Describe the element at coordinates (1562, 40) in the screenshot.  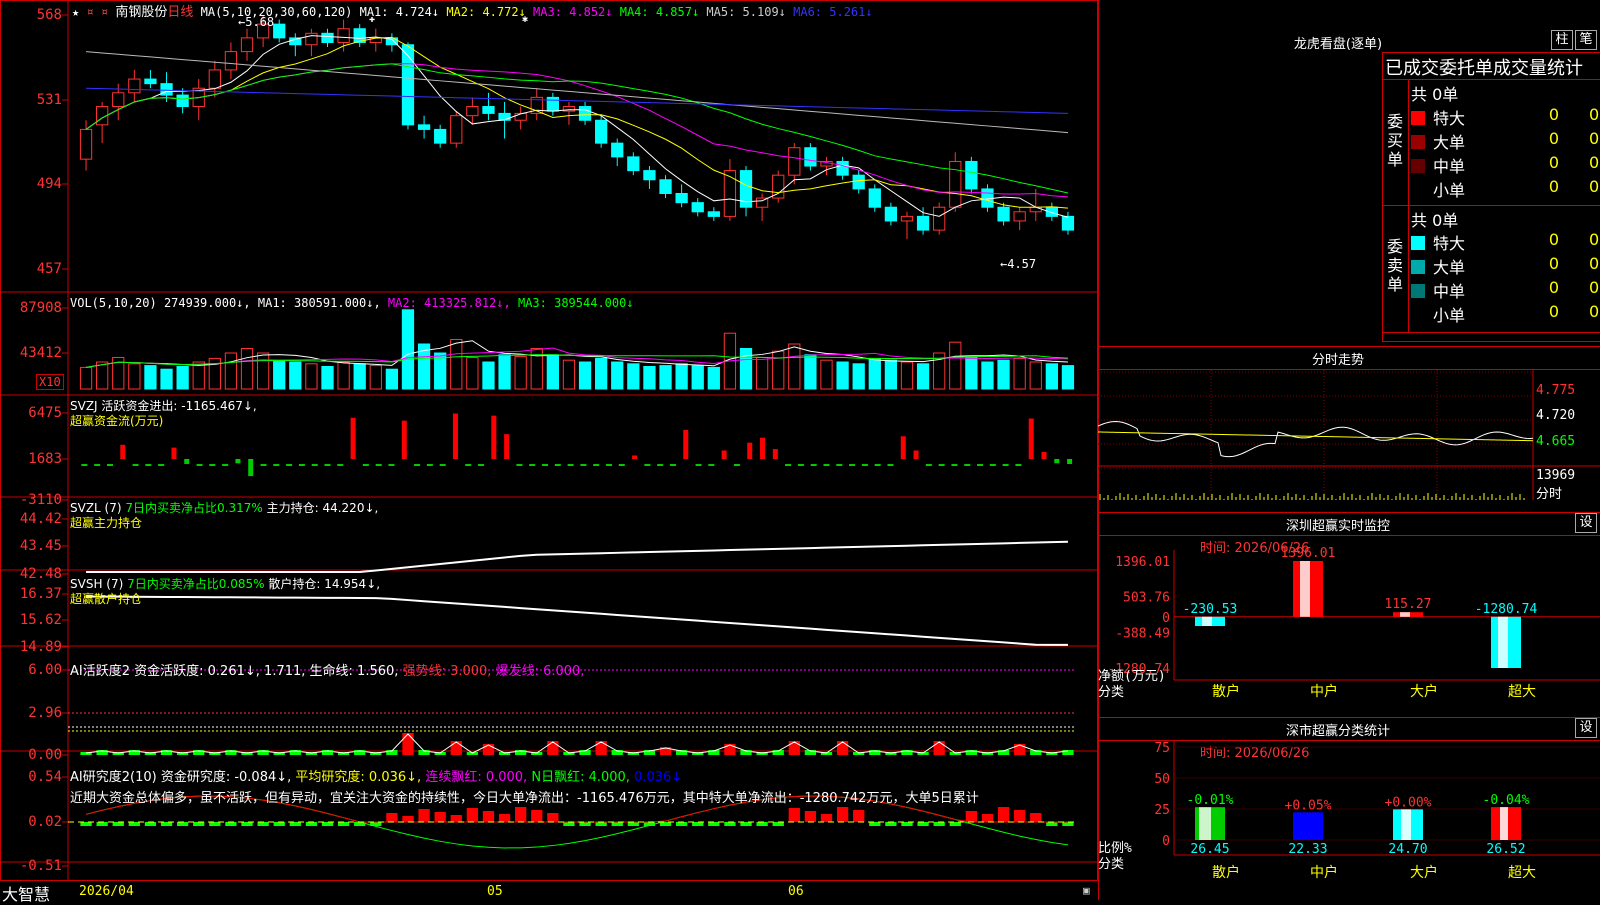
I see `column-view-button: 柱` at that location.